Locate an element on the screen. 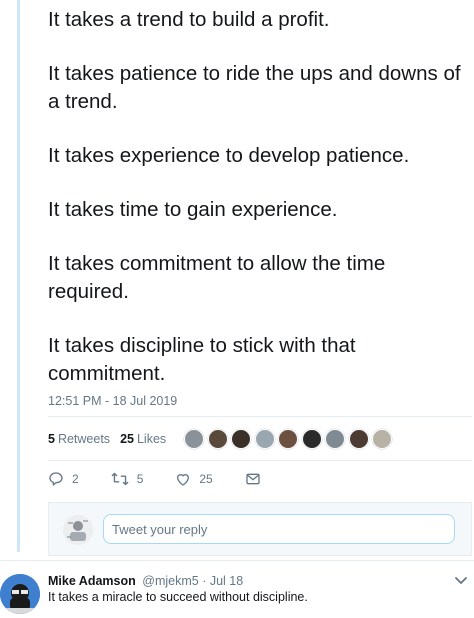 The height and width of the screenshot is (618, 474). likes-stat: 25 Likes is located at coordinates (143, 439).